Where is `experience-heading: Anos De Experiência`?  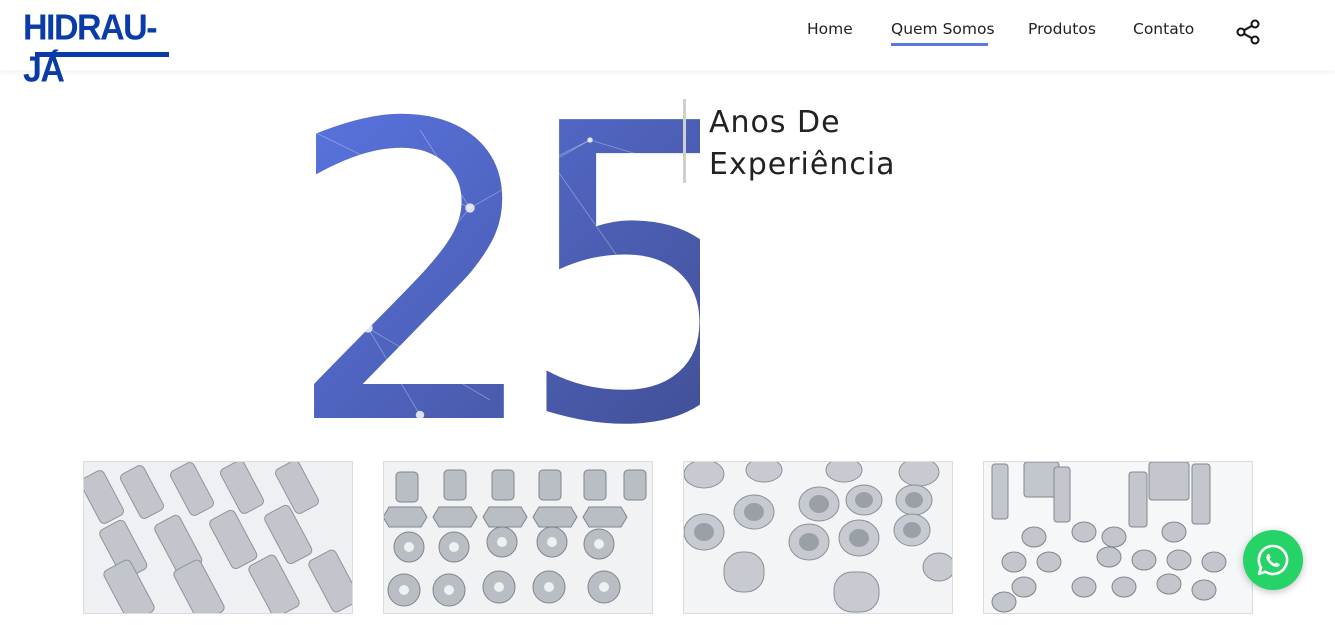 experience-heading: Anos De Experiência is located at coordinates (802, 144).